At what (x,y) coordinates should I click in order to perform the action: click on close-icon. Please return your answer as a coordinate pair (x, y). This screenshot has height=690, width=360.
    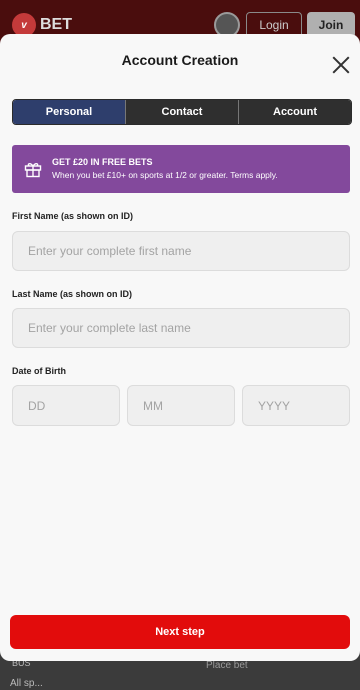
    Looking at the image, I should click on (341, 65).